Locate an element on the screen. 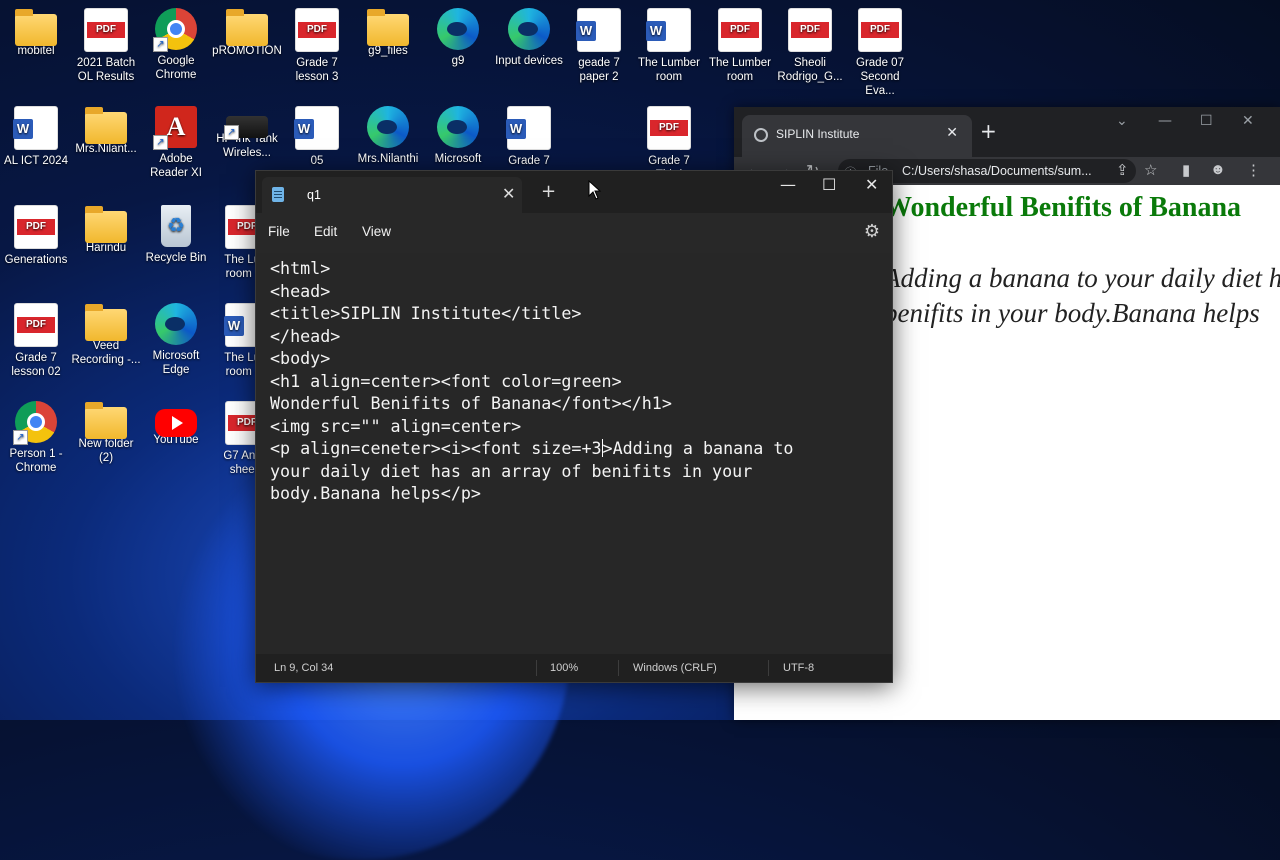 This screenshot has width=1280, height=860. desktop-icon-label: mobitel is located at coordinates (36, 51).